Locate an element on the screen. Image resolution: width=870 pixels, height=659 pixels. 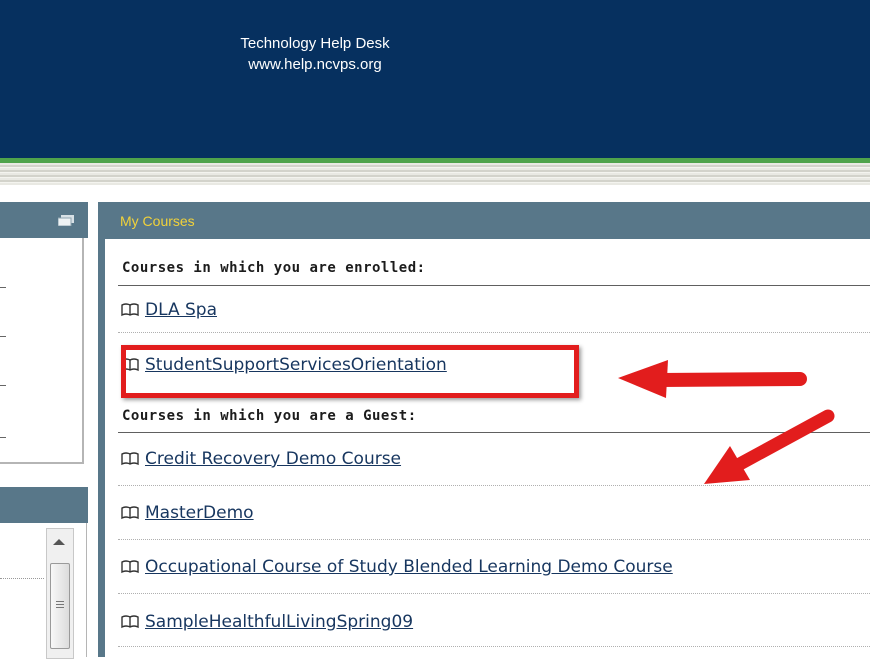
diagonal-arrow-icon is located at coordinates (769, 446).